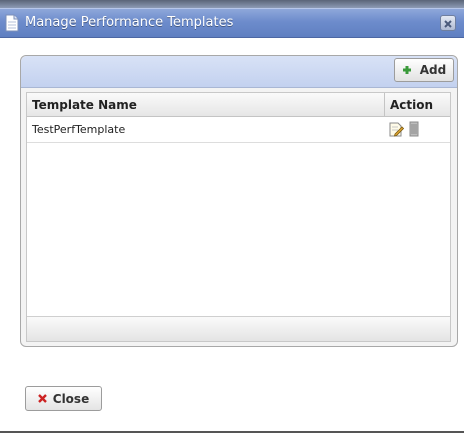 The image size is (464, 433). I want to click on close-button: Close, so click(63, 398).